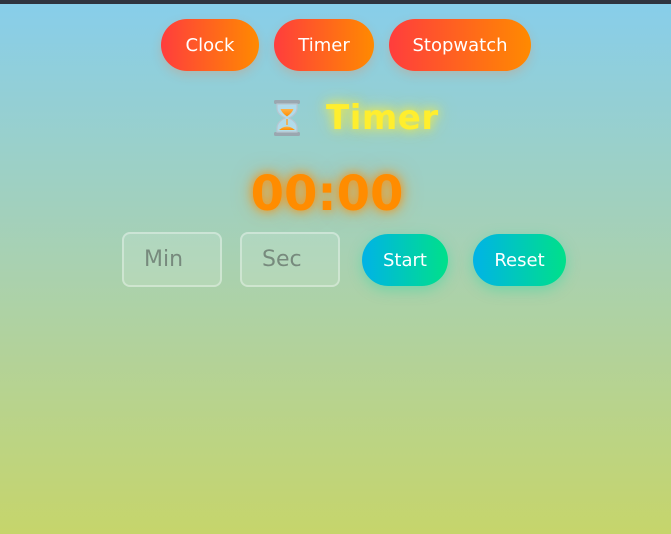 This screenshot has height=534, width=671. I want to click on tab-timer: Timer, so click(324, 45).